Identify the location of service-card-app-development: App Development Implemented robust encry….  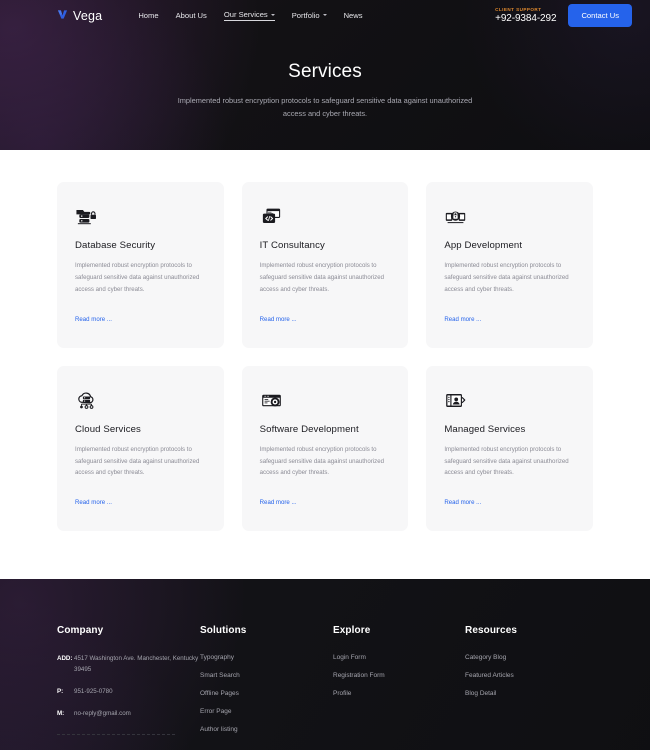
(509, 265).